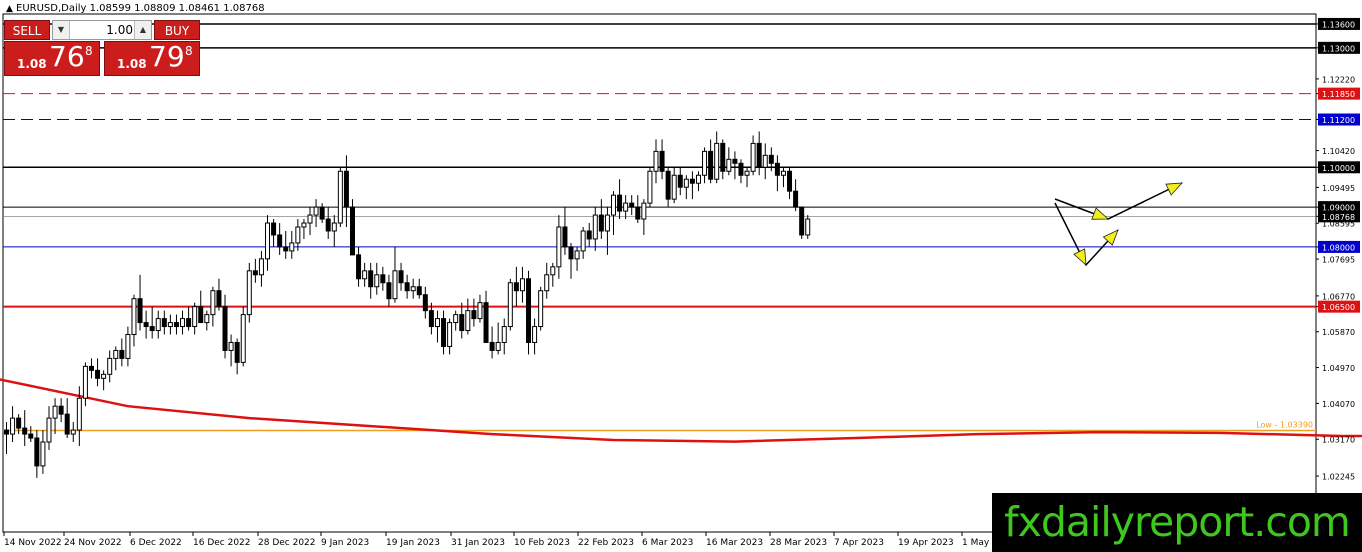  Describe the element at coordinates (1338, 306) in the screenshot. I see `price-tick: 1.06500` at that location.